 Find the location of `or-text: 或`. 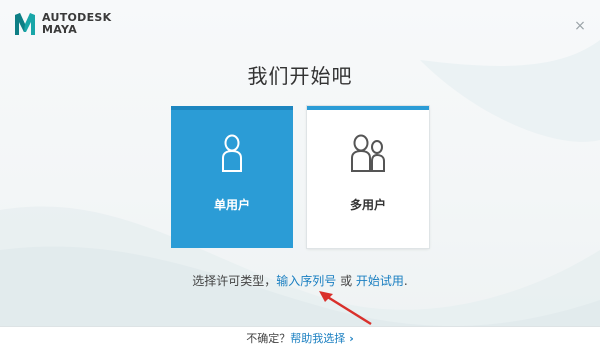

or-text: 或 is located at coordinates (346, 281).